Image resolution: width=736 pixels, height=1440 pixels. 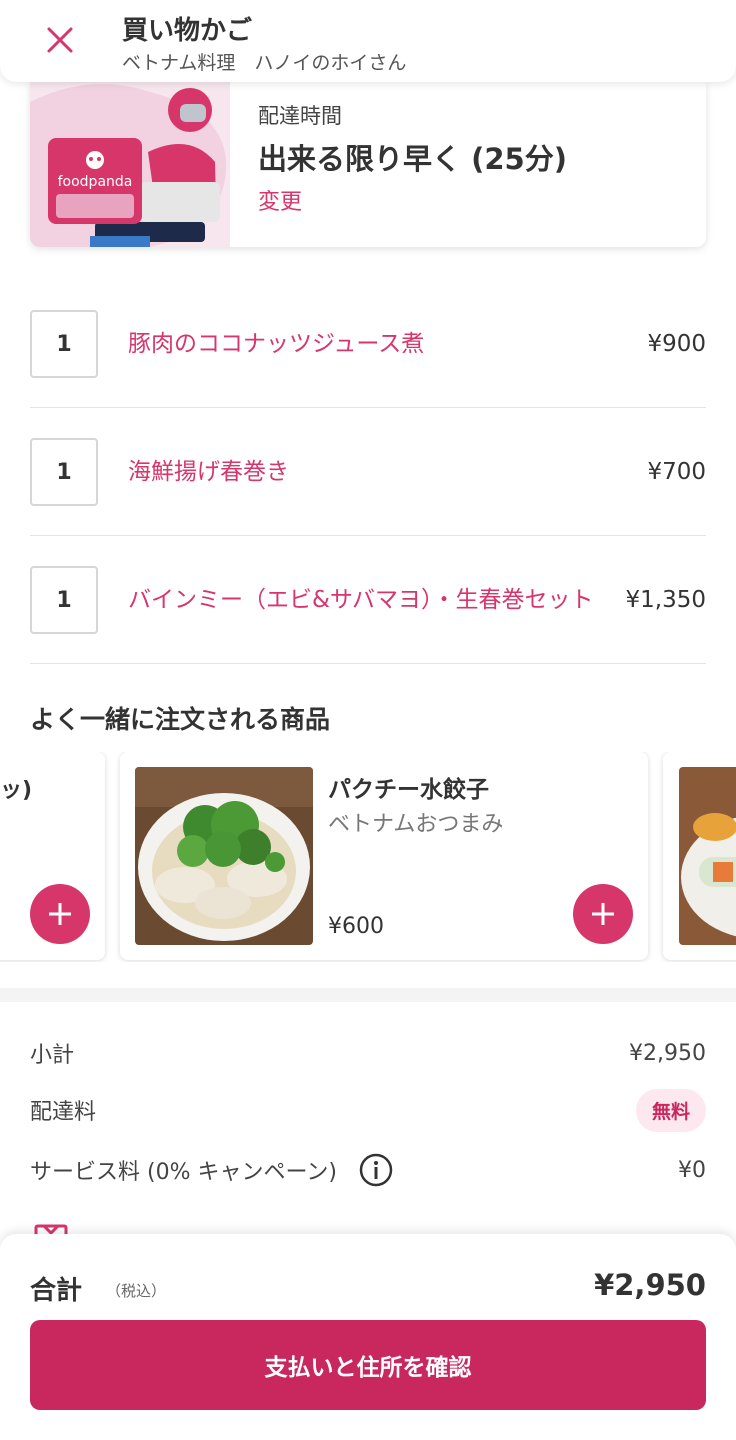 I want to click on recommendation-card: パクチー水餃子 ベトナムおつまみ ¥600, so click(x=384, y=856).